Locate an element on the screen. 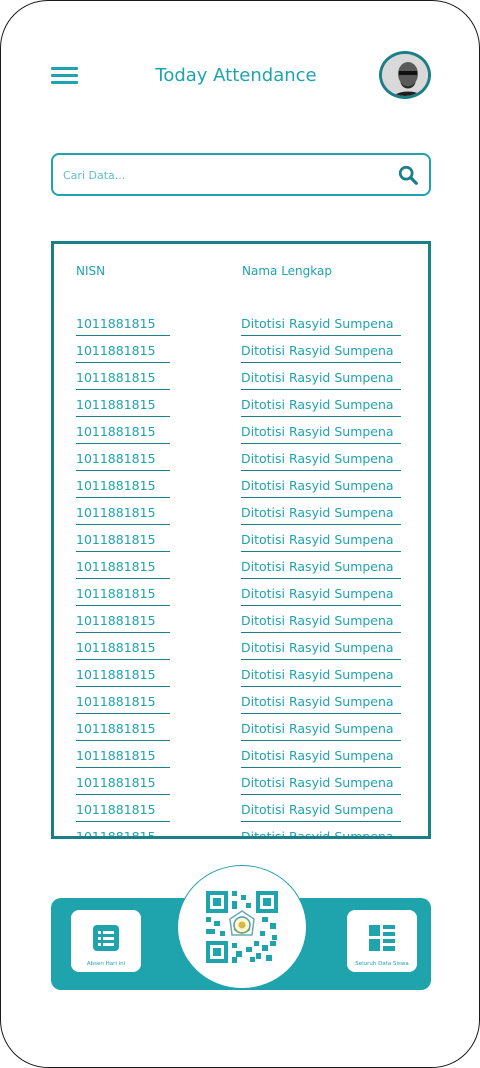 The image size is (480, 1068). column-header-nisn: NISN is located at coordinates (91, 271).